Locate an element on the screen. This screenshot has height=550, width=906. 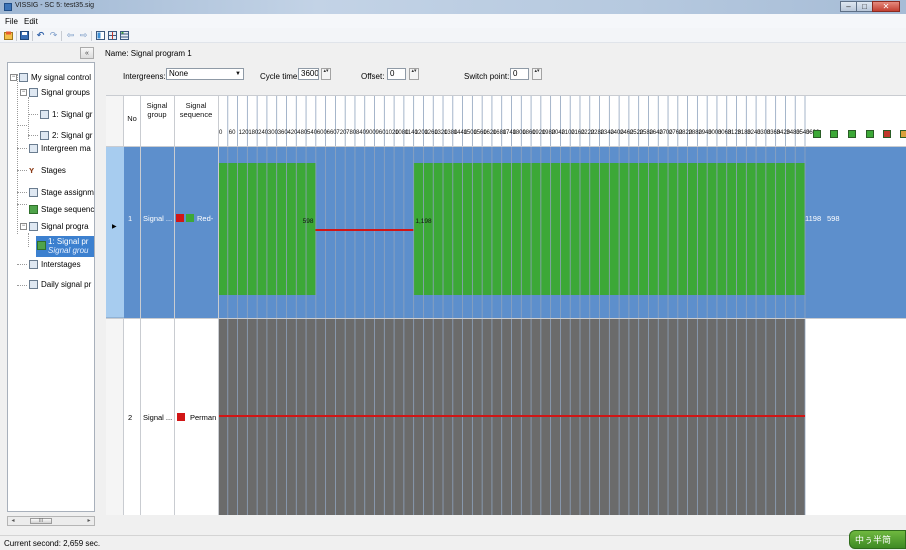
offset-label: Offset: is located at coordinates (373, 76).